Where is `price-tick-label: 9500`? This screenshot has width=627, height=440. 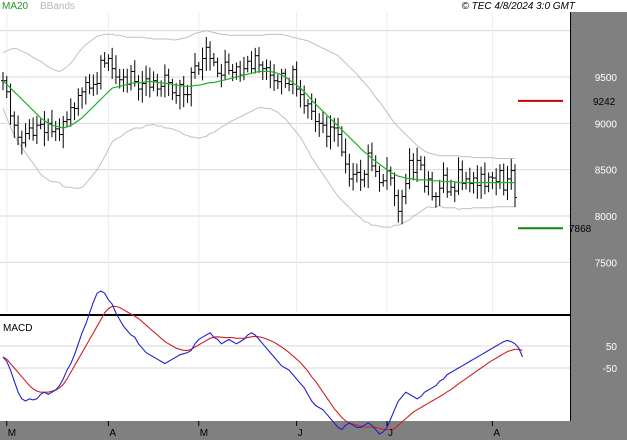 price-tick-label: 9500 is located at coordinates (606, 78).